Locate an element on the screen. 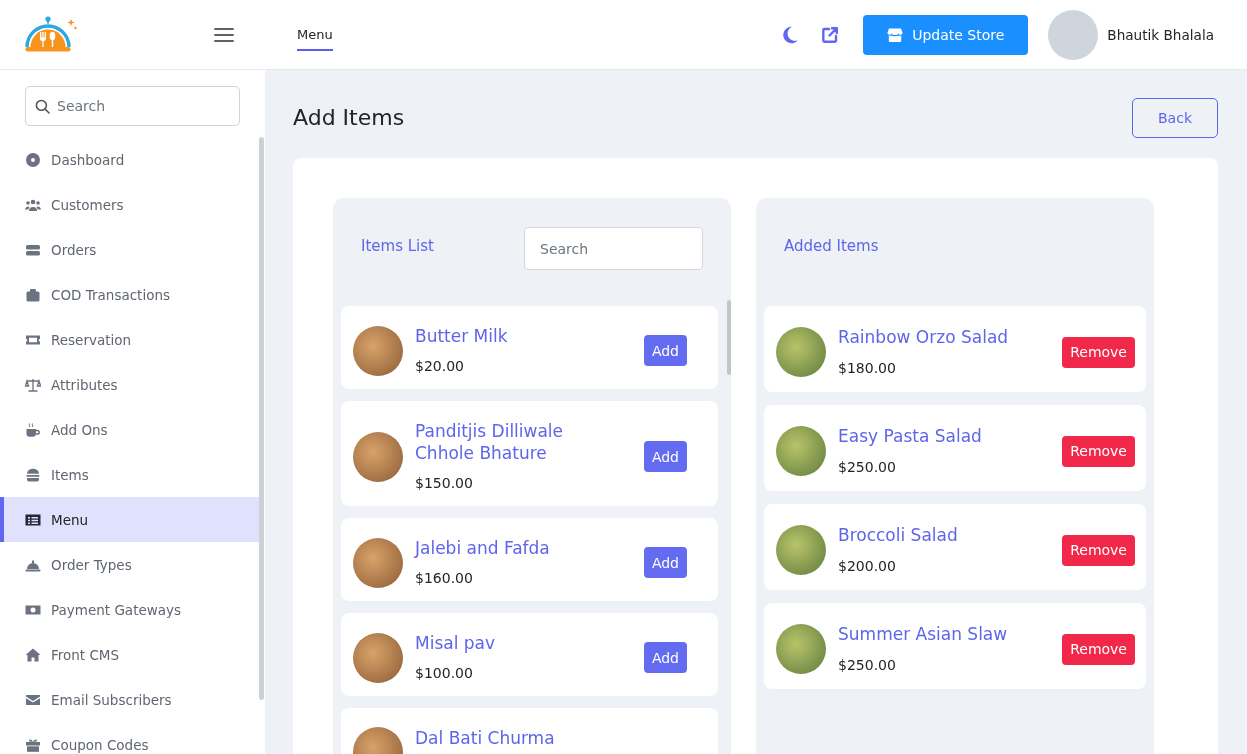 The width and height of the screenshot is (1247, 754). search-icon is located at coordinates (42, 106).